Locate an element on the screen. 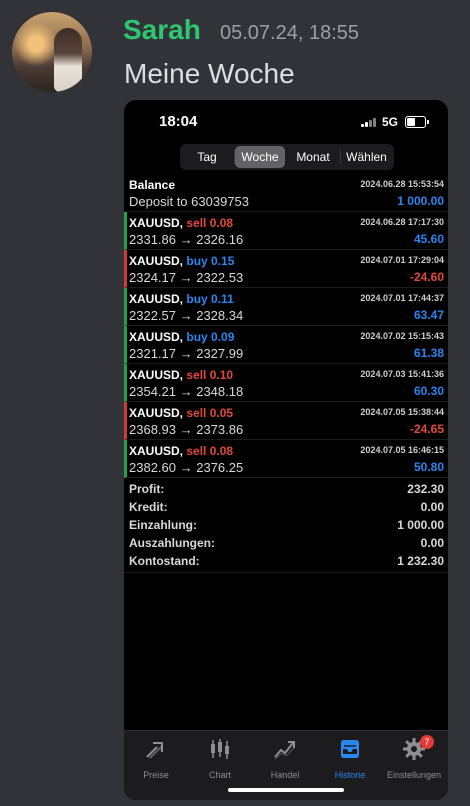 The width and height of the screenshot is (470, 806). username: Sarah is located at coordinates (162, 30).